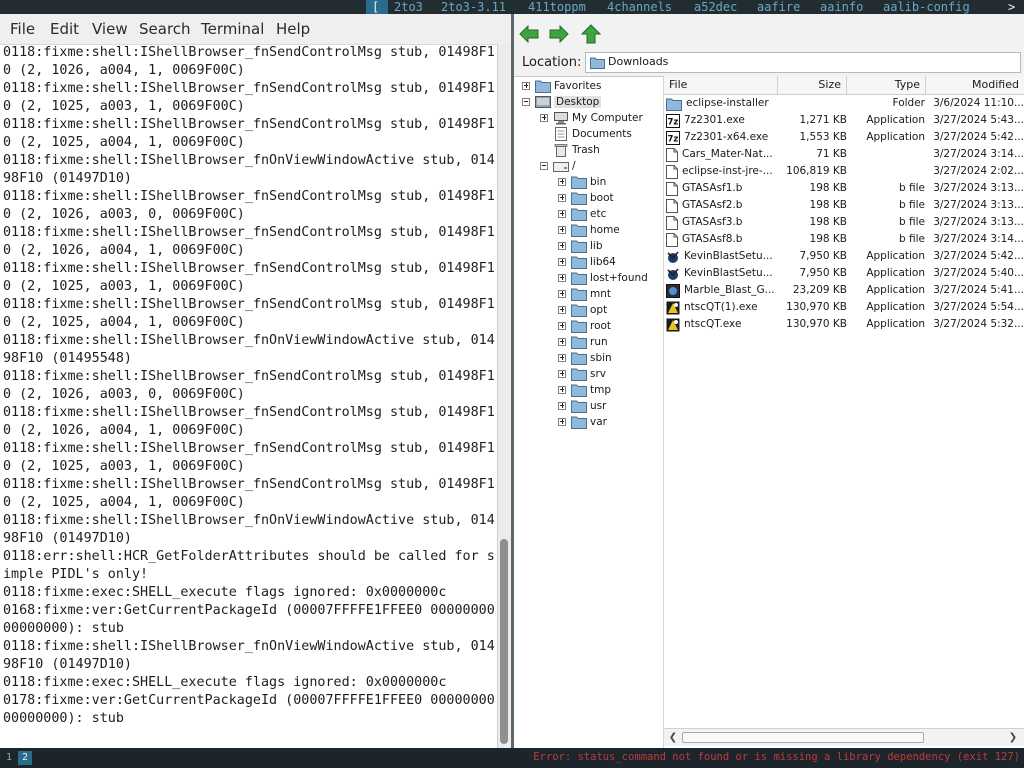 The height and width of the screenshot is (768, 1024). What do you see at coordinates (25, 758) in the screenshot?
I see `workspace-2: 2` at bounding box center [25, 758].